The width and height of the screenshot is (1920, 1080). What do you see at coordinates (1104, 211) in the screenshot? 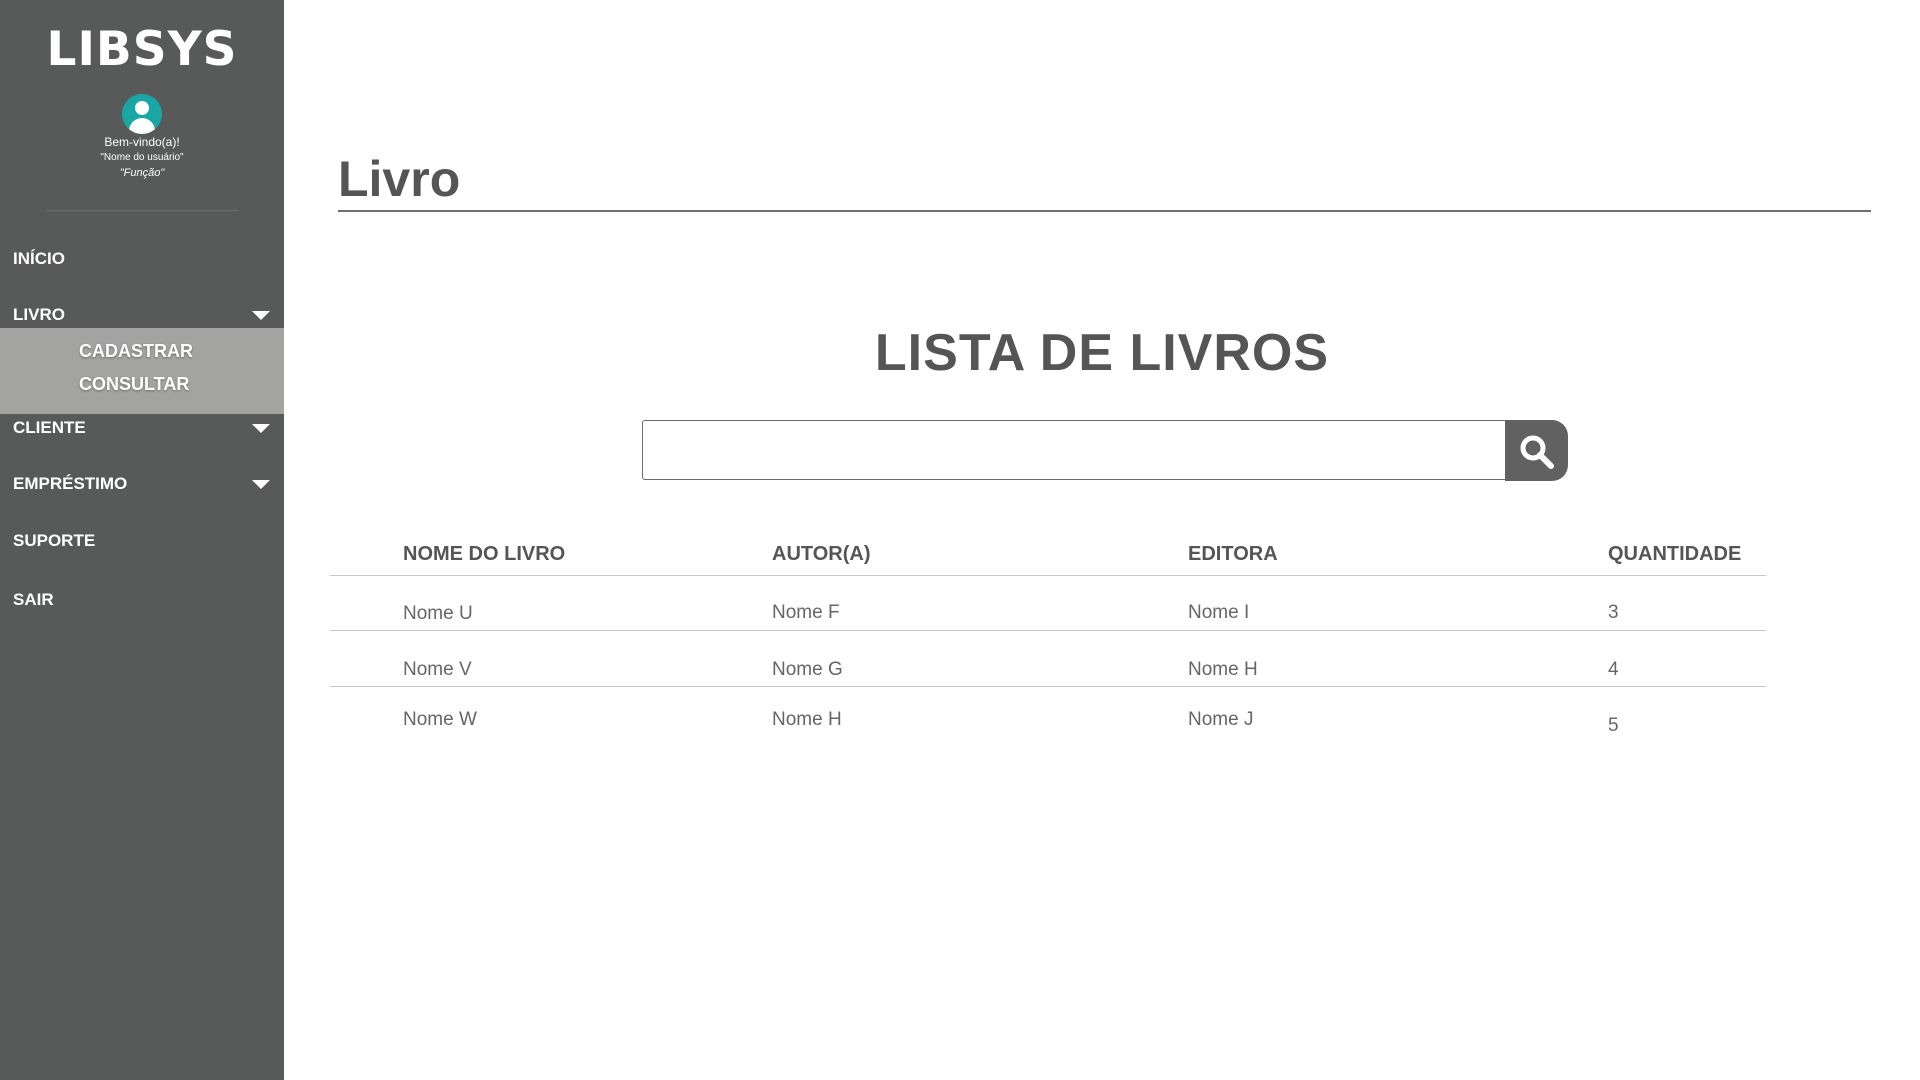
I see `title-divider` at bounding box center [1104, 211].